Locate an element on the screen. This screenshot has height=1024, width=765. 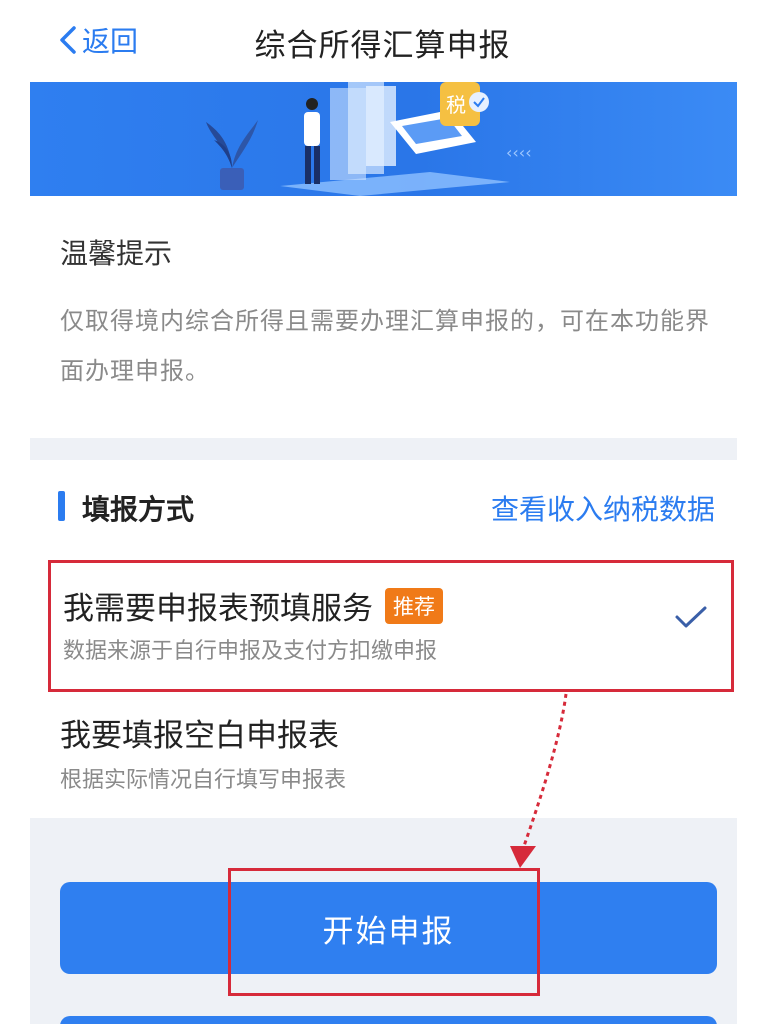
option-title-text: 我需要申报表预填服务 is located at coordinates (218, 609).